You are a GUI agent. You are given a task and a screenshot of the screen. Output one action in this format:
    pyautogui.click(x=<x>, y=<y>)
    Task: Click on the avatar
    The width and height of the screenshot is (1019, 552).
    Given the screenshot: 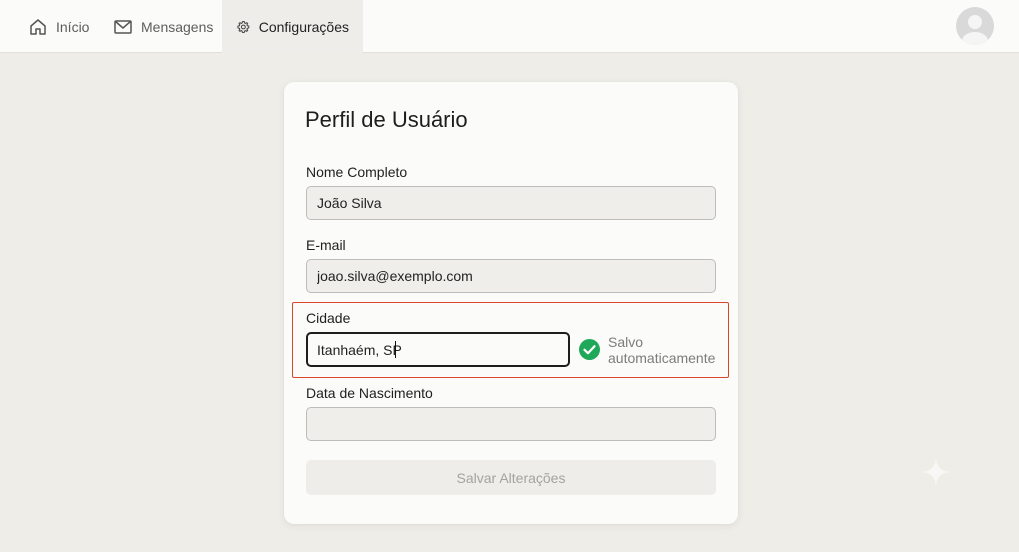 What is the action you would take?
    pyautogui.click(x=975, y=26)
    